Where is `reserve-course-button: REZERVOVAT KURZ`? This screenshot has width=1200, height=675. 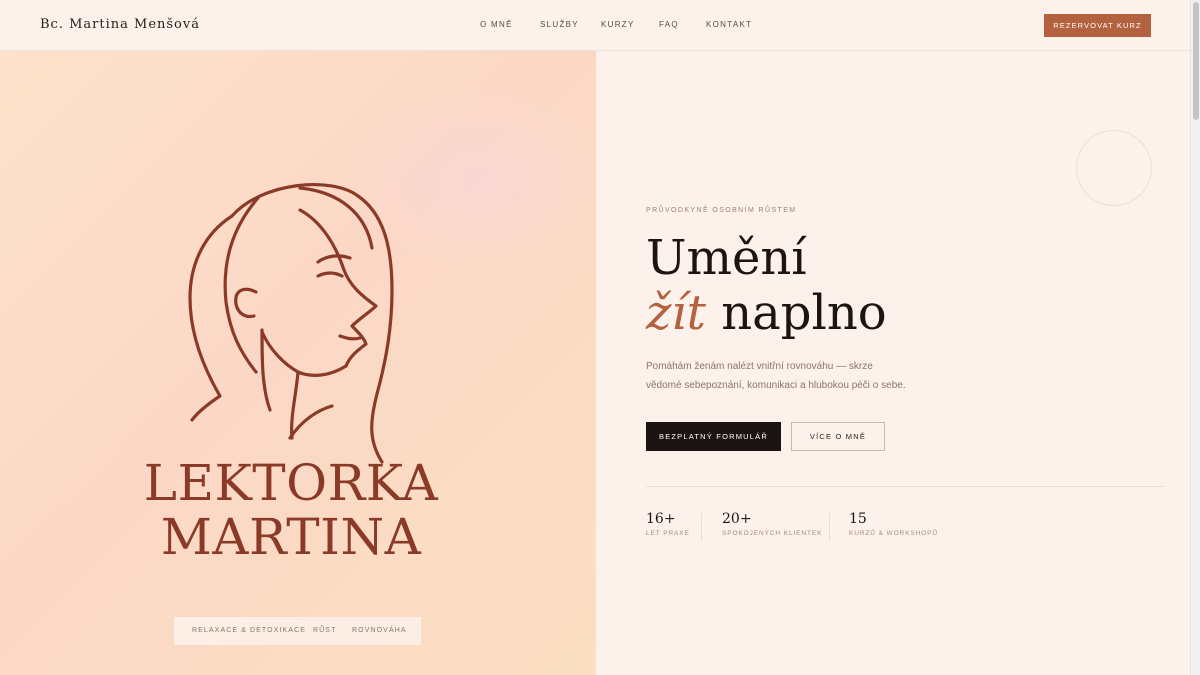
reserve-course-button: REZERVOVAT KURZ is located at coordinates (1097, 25).